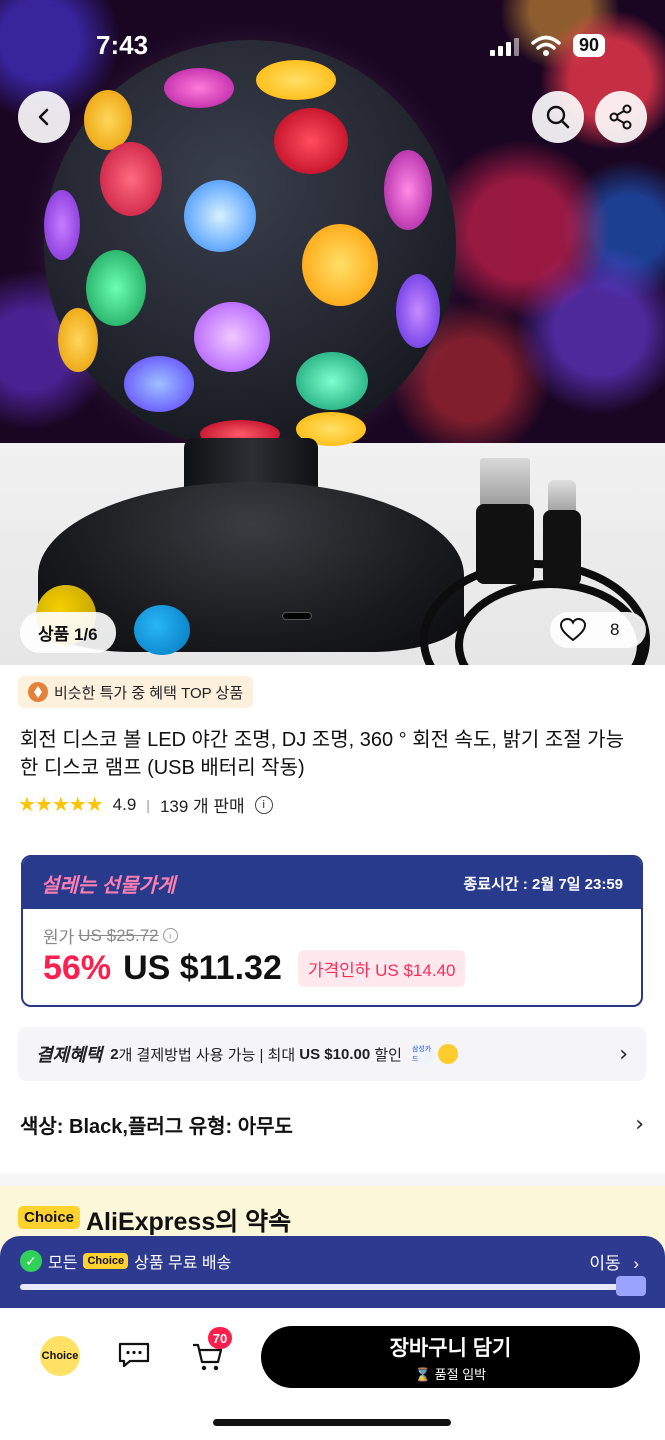 Image resolution: width=665 pixels, height=1440 pixels. I want to click on promo-badge: 비슷한 특가 중 혜택 TOP 상품, so click(136, 692).